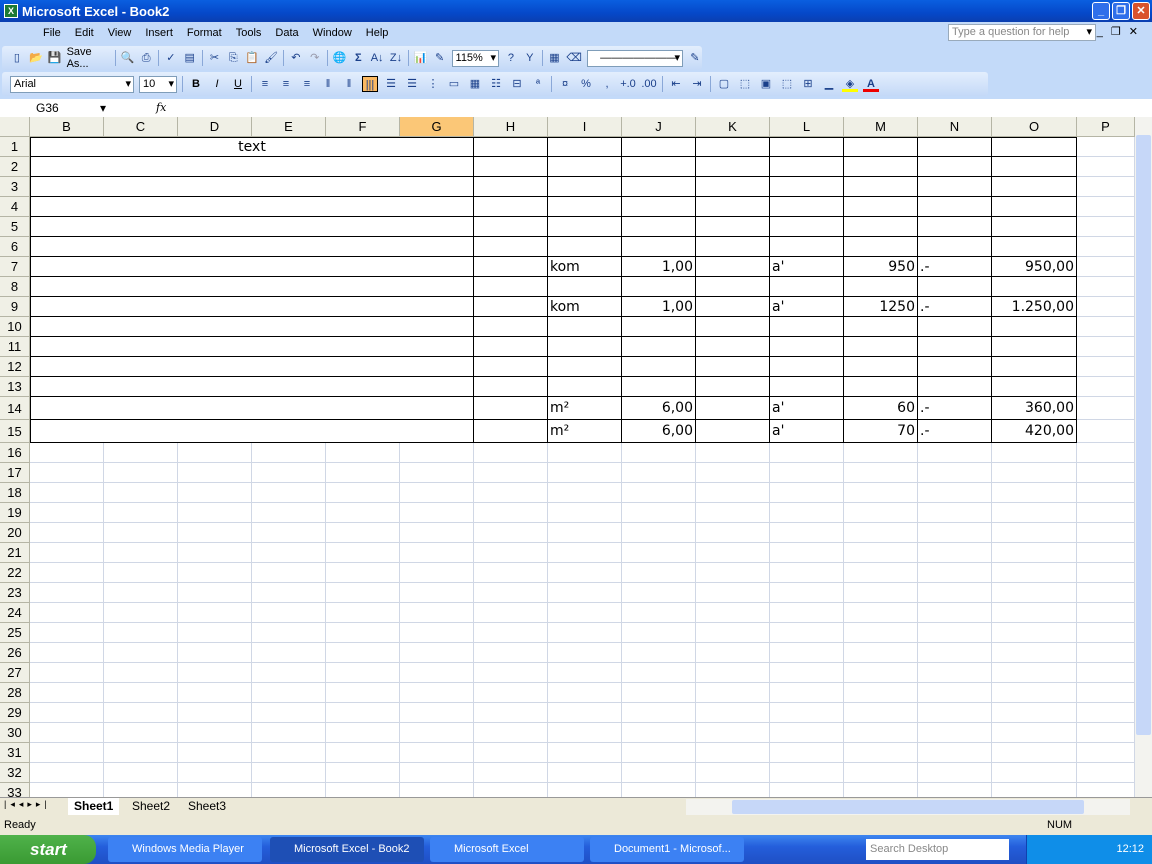 Image resolution: width=1152 pixels, height=864 pixels. Describe the element at coordinates (215, 633) in the screenshot. I see `cell-D25` at that location.